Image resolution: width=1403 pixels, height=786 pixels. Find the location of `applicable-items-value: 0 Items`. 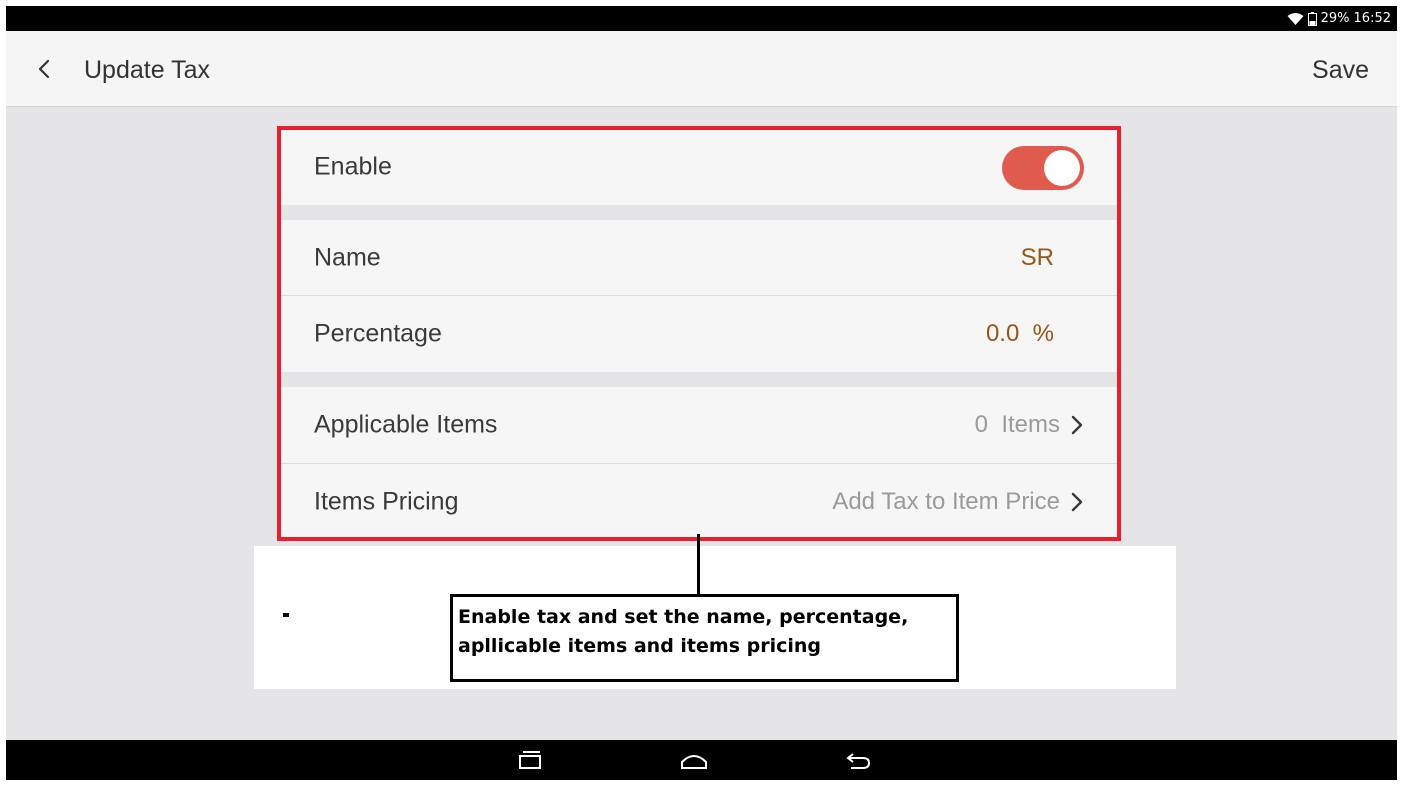

applicable-items-value: 0 Items is located at coordinates (1017, 424).